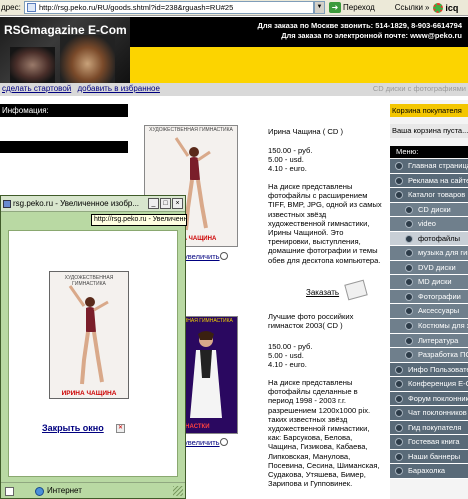 This screenshot has height=499, width=468. What do you see at coordinates (120, 428) in the screenshot?
I see `close-x-icon: ✕` at bounding box center [120, 428].